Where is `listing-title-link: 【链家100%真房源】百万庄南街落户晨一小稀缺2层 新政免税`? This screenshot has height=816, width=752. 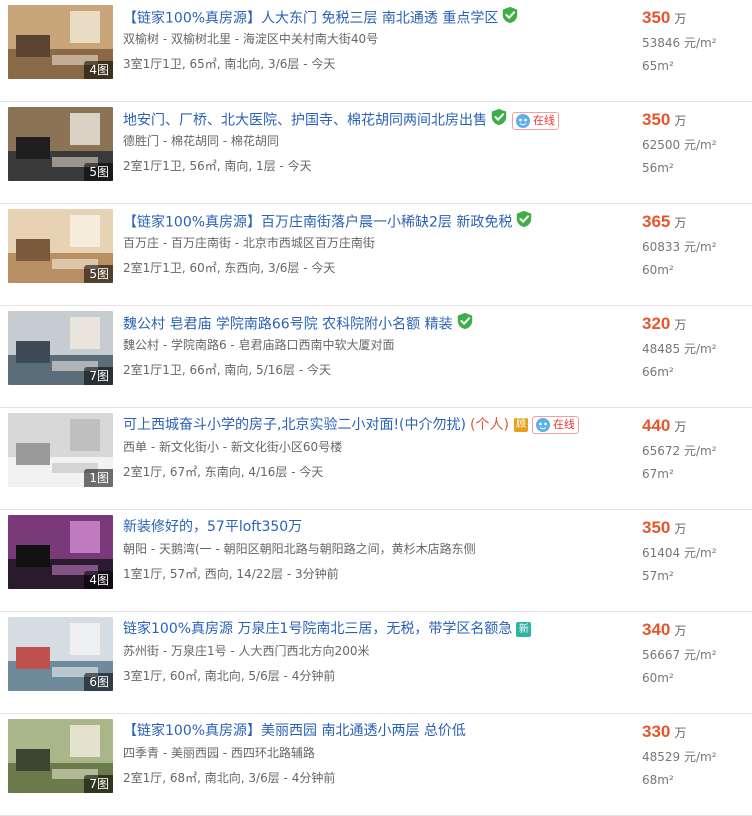
listing-title-link: 【链家100%真房源】百万庄南街落户晨一小稀缺2层 新政免税 is located at coordinates (317, 223).